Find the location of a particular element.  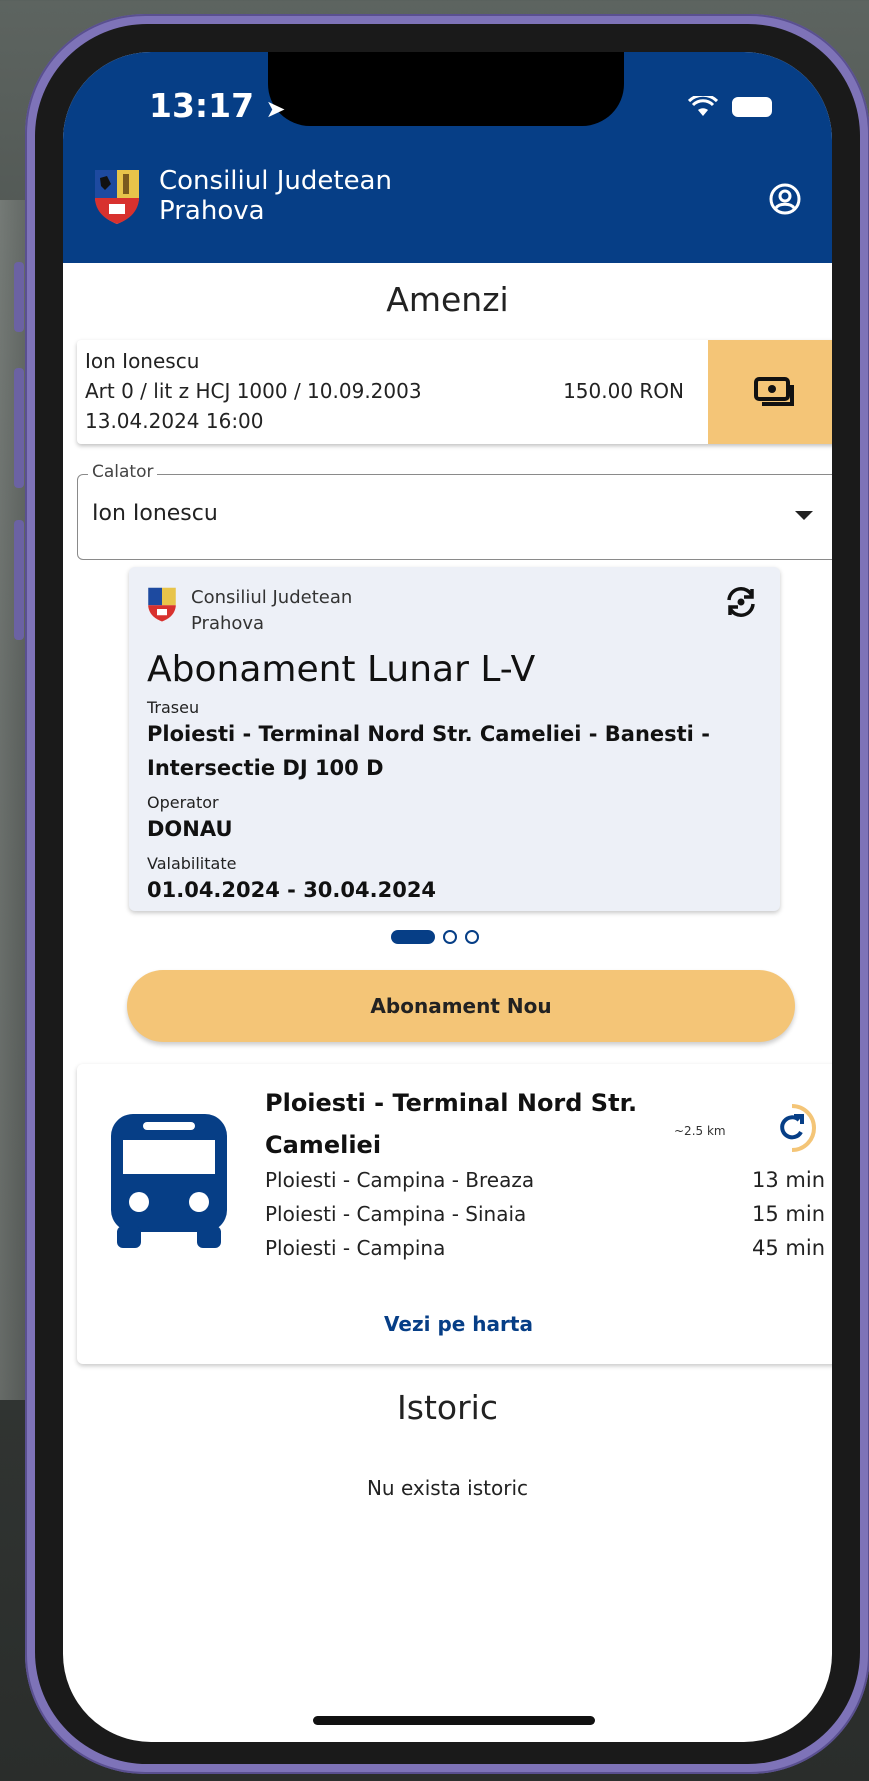

traveler-select: Calator Ion Ionescu is located at coordinates (454, 511).